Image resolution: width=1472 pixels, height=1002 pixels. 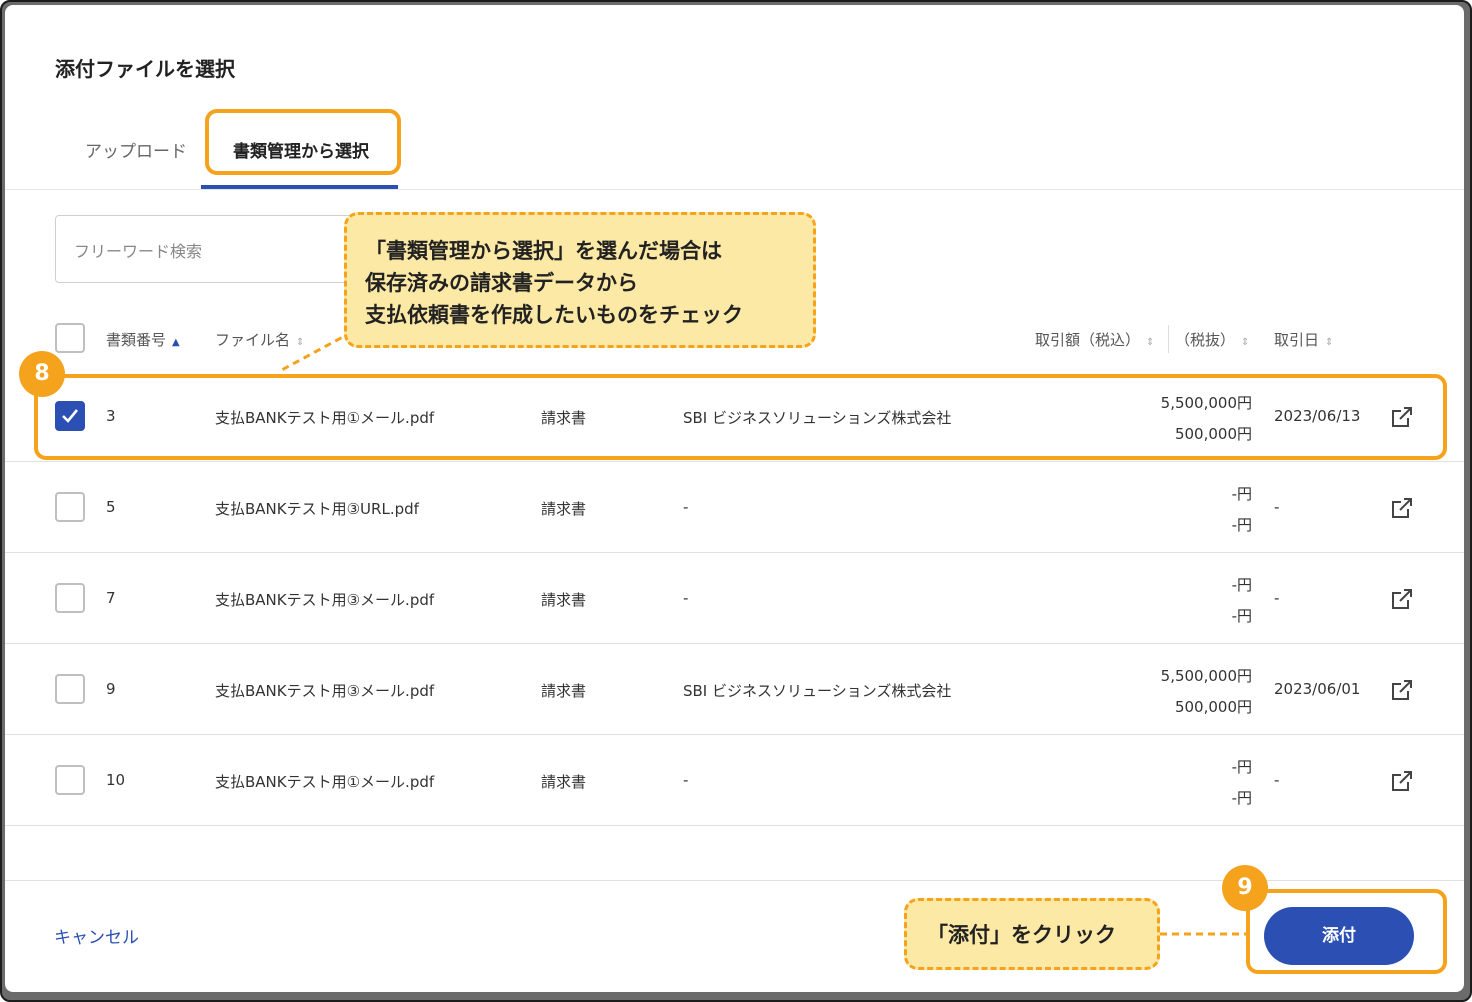 I want to click on callout-step8-line1: 「書類管理から選択」を選んだ場合は, so click(x=543, y=251).